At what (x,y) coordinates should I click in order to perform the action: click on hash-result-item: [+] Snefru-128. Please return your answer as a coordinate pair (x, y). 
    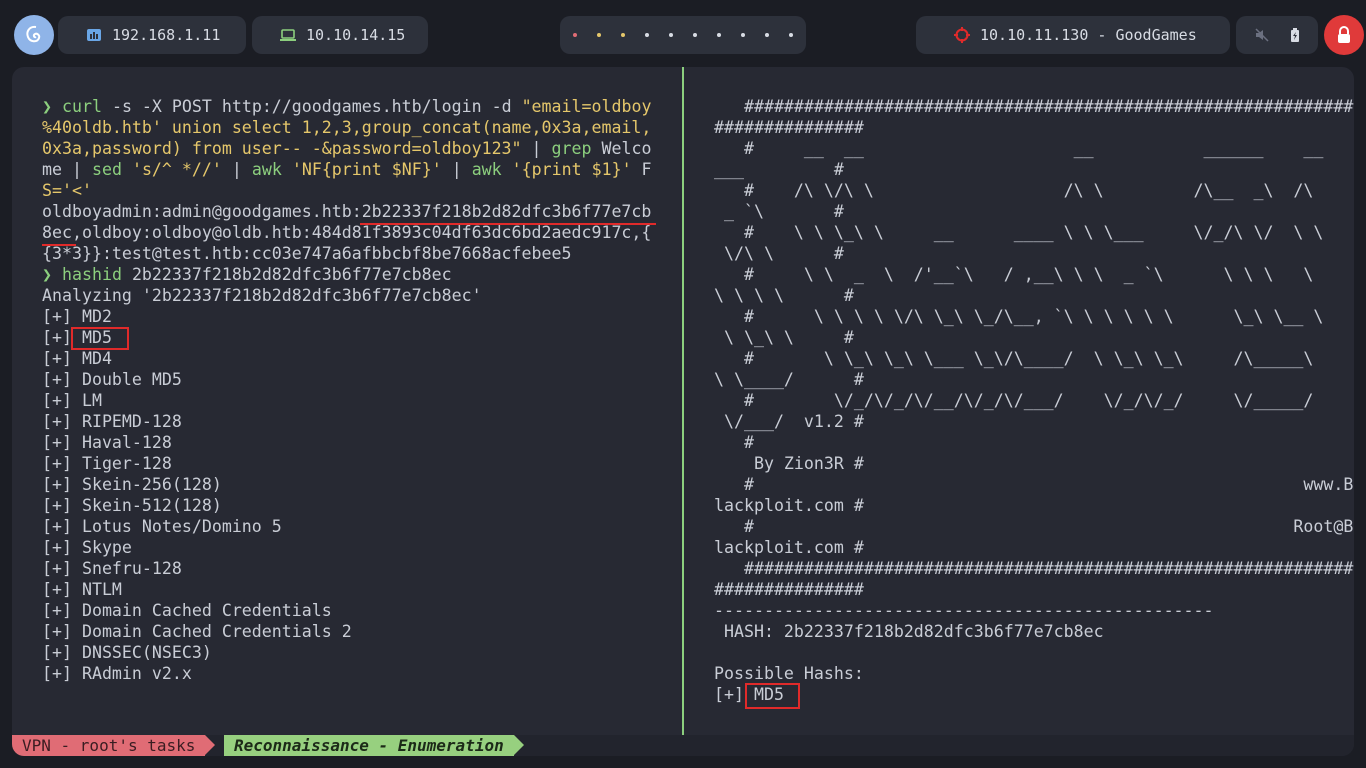
    Looking at the image, I should click on (112, 568).